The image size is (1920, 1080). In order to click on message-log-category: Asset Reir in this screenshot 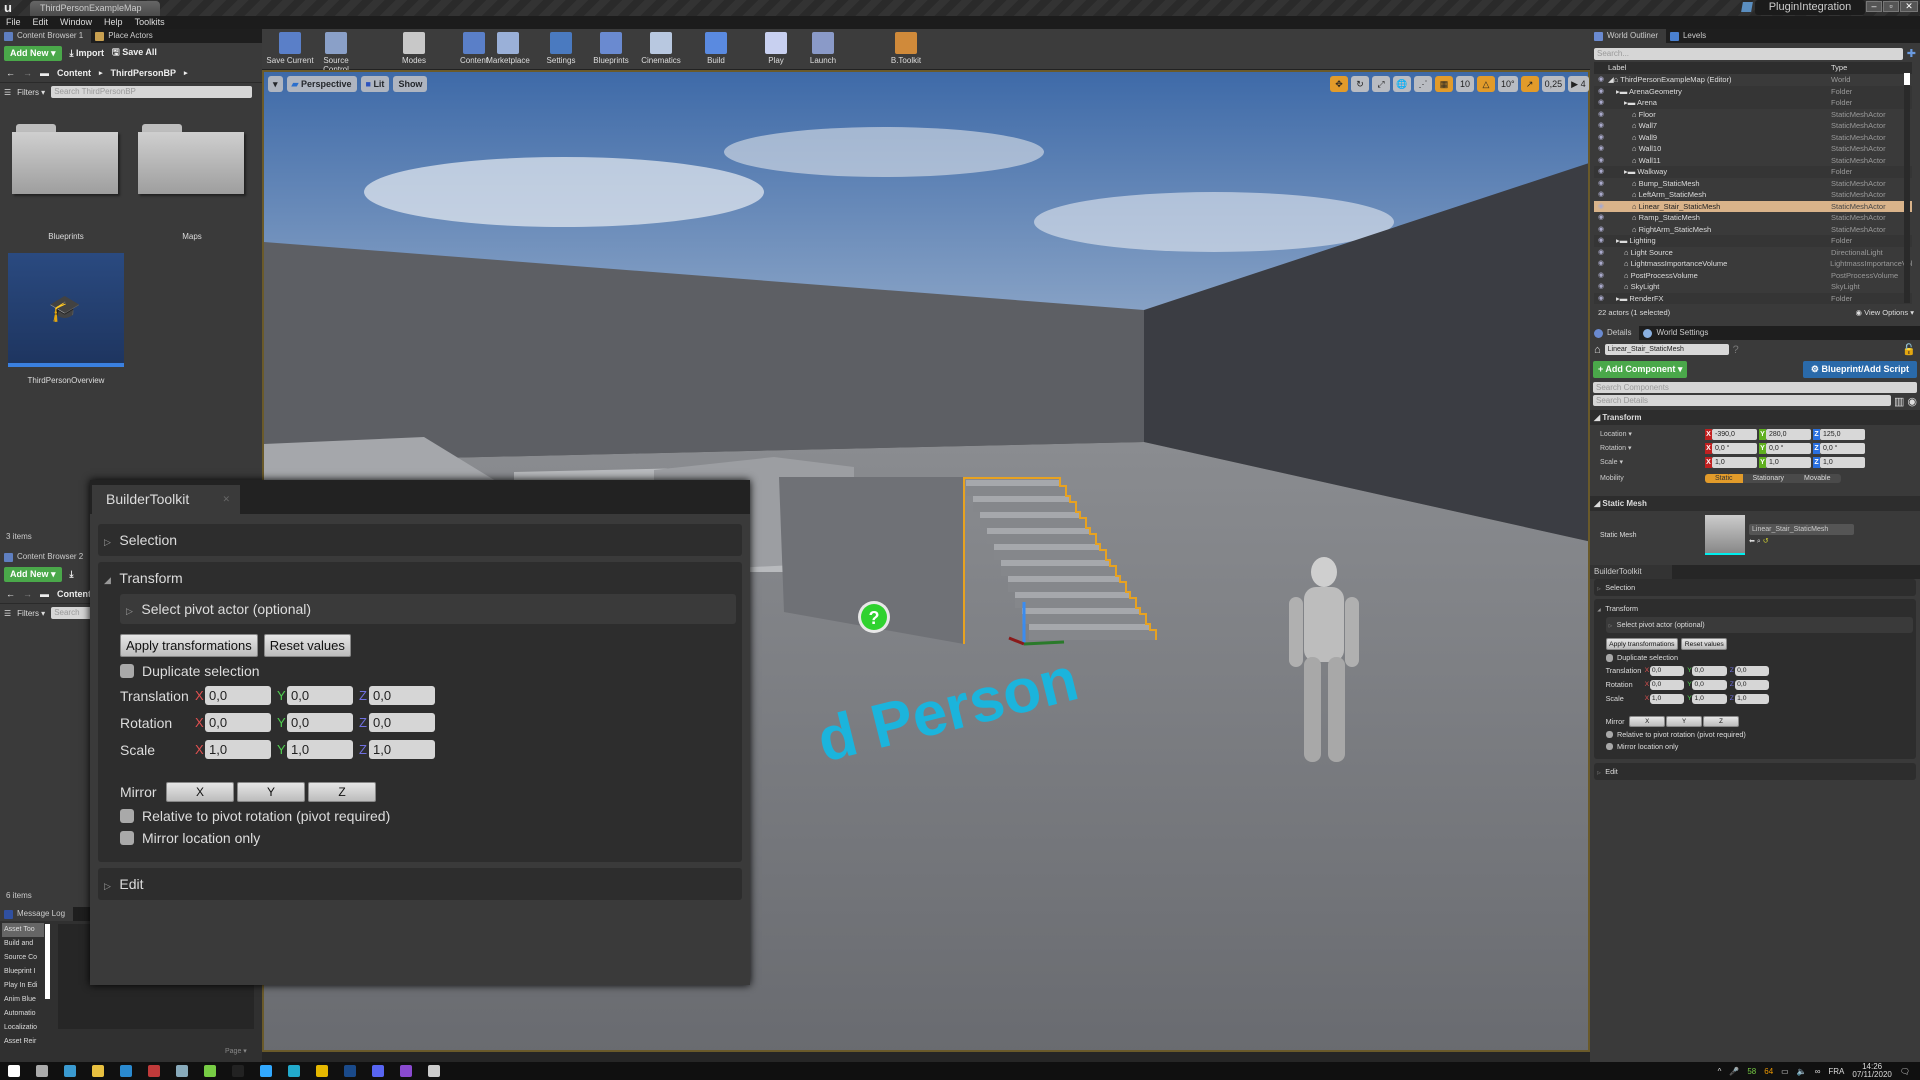, I will do `click(23, 1042)`.